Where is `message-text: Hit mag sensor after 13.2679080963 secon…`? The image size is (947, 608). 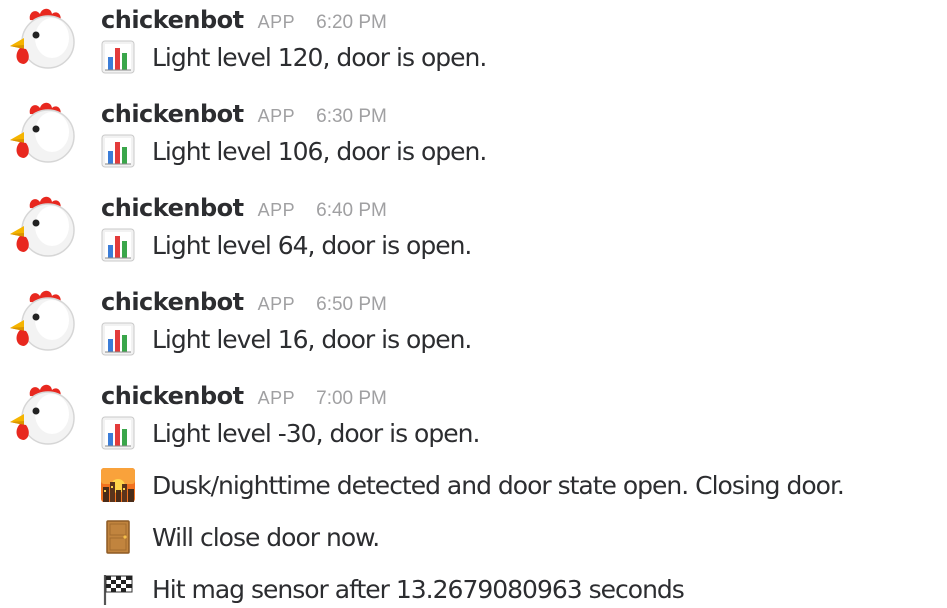 message-text: Hit mag sensor after 13.2679080963 secon… is located at coordinates (418, 589).